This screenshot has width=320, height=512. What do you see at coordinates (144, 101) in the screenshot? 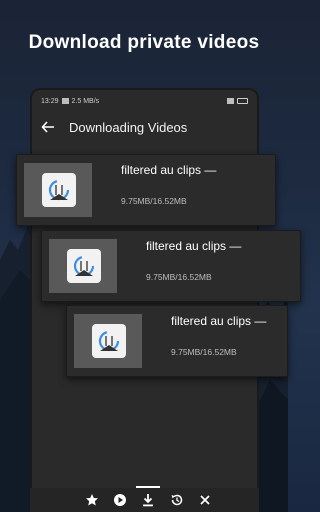
I see `status-bar: 13:29 2.5 MB/s` at bounding box center [144, 101].